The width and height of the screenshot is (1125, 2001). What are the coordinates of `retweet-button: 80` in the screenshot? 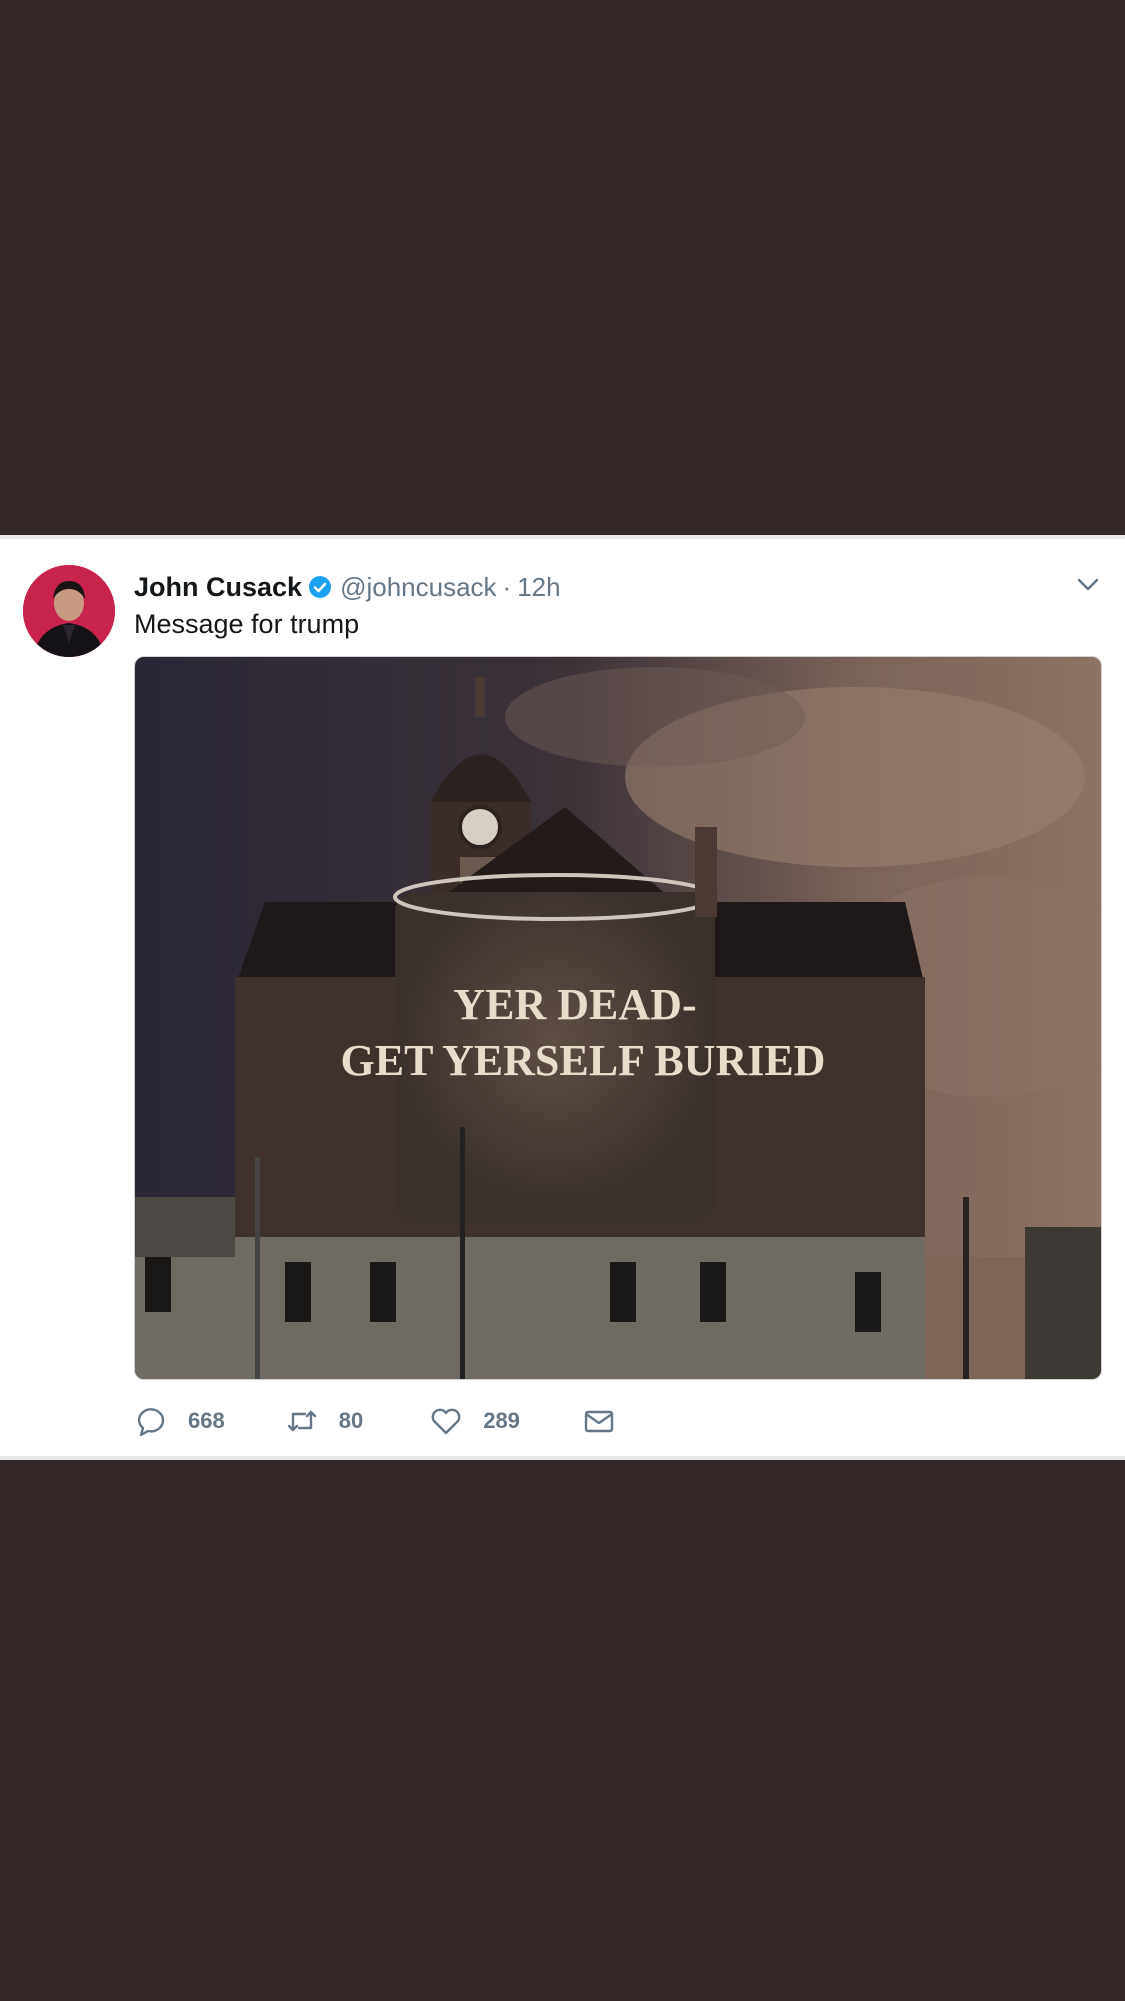 It's located at (324, 1421).